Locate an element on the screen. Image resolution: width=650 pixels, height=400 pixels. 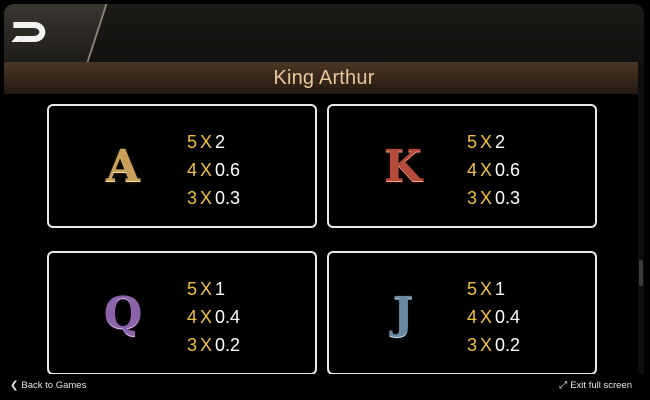
paytable-card-k: K 5X2 4 X 0.6 3 X 0.3 is located at coordinates (462, 166).